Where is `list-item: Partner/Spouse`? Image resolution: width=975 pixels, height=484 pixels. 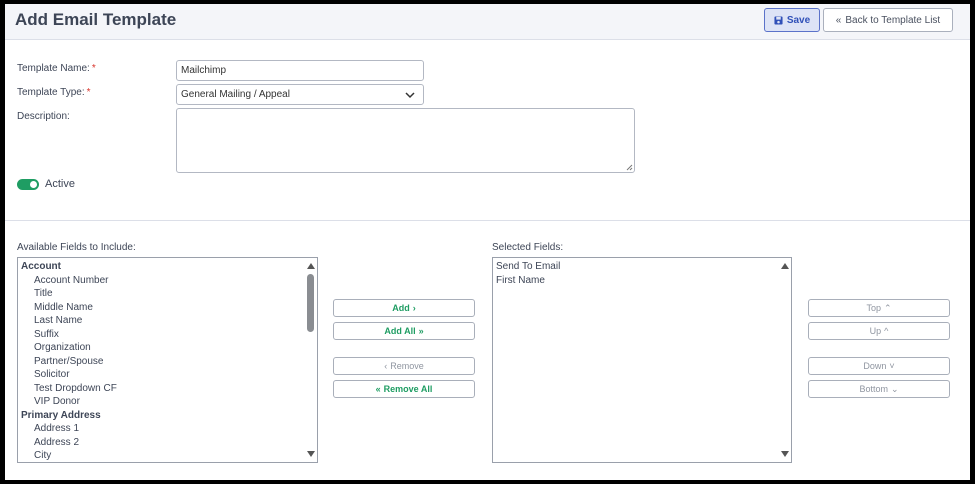
list-item: Partner/Spouse is located at coordinates (167, 362).